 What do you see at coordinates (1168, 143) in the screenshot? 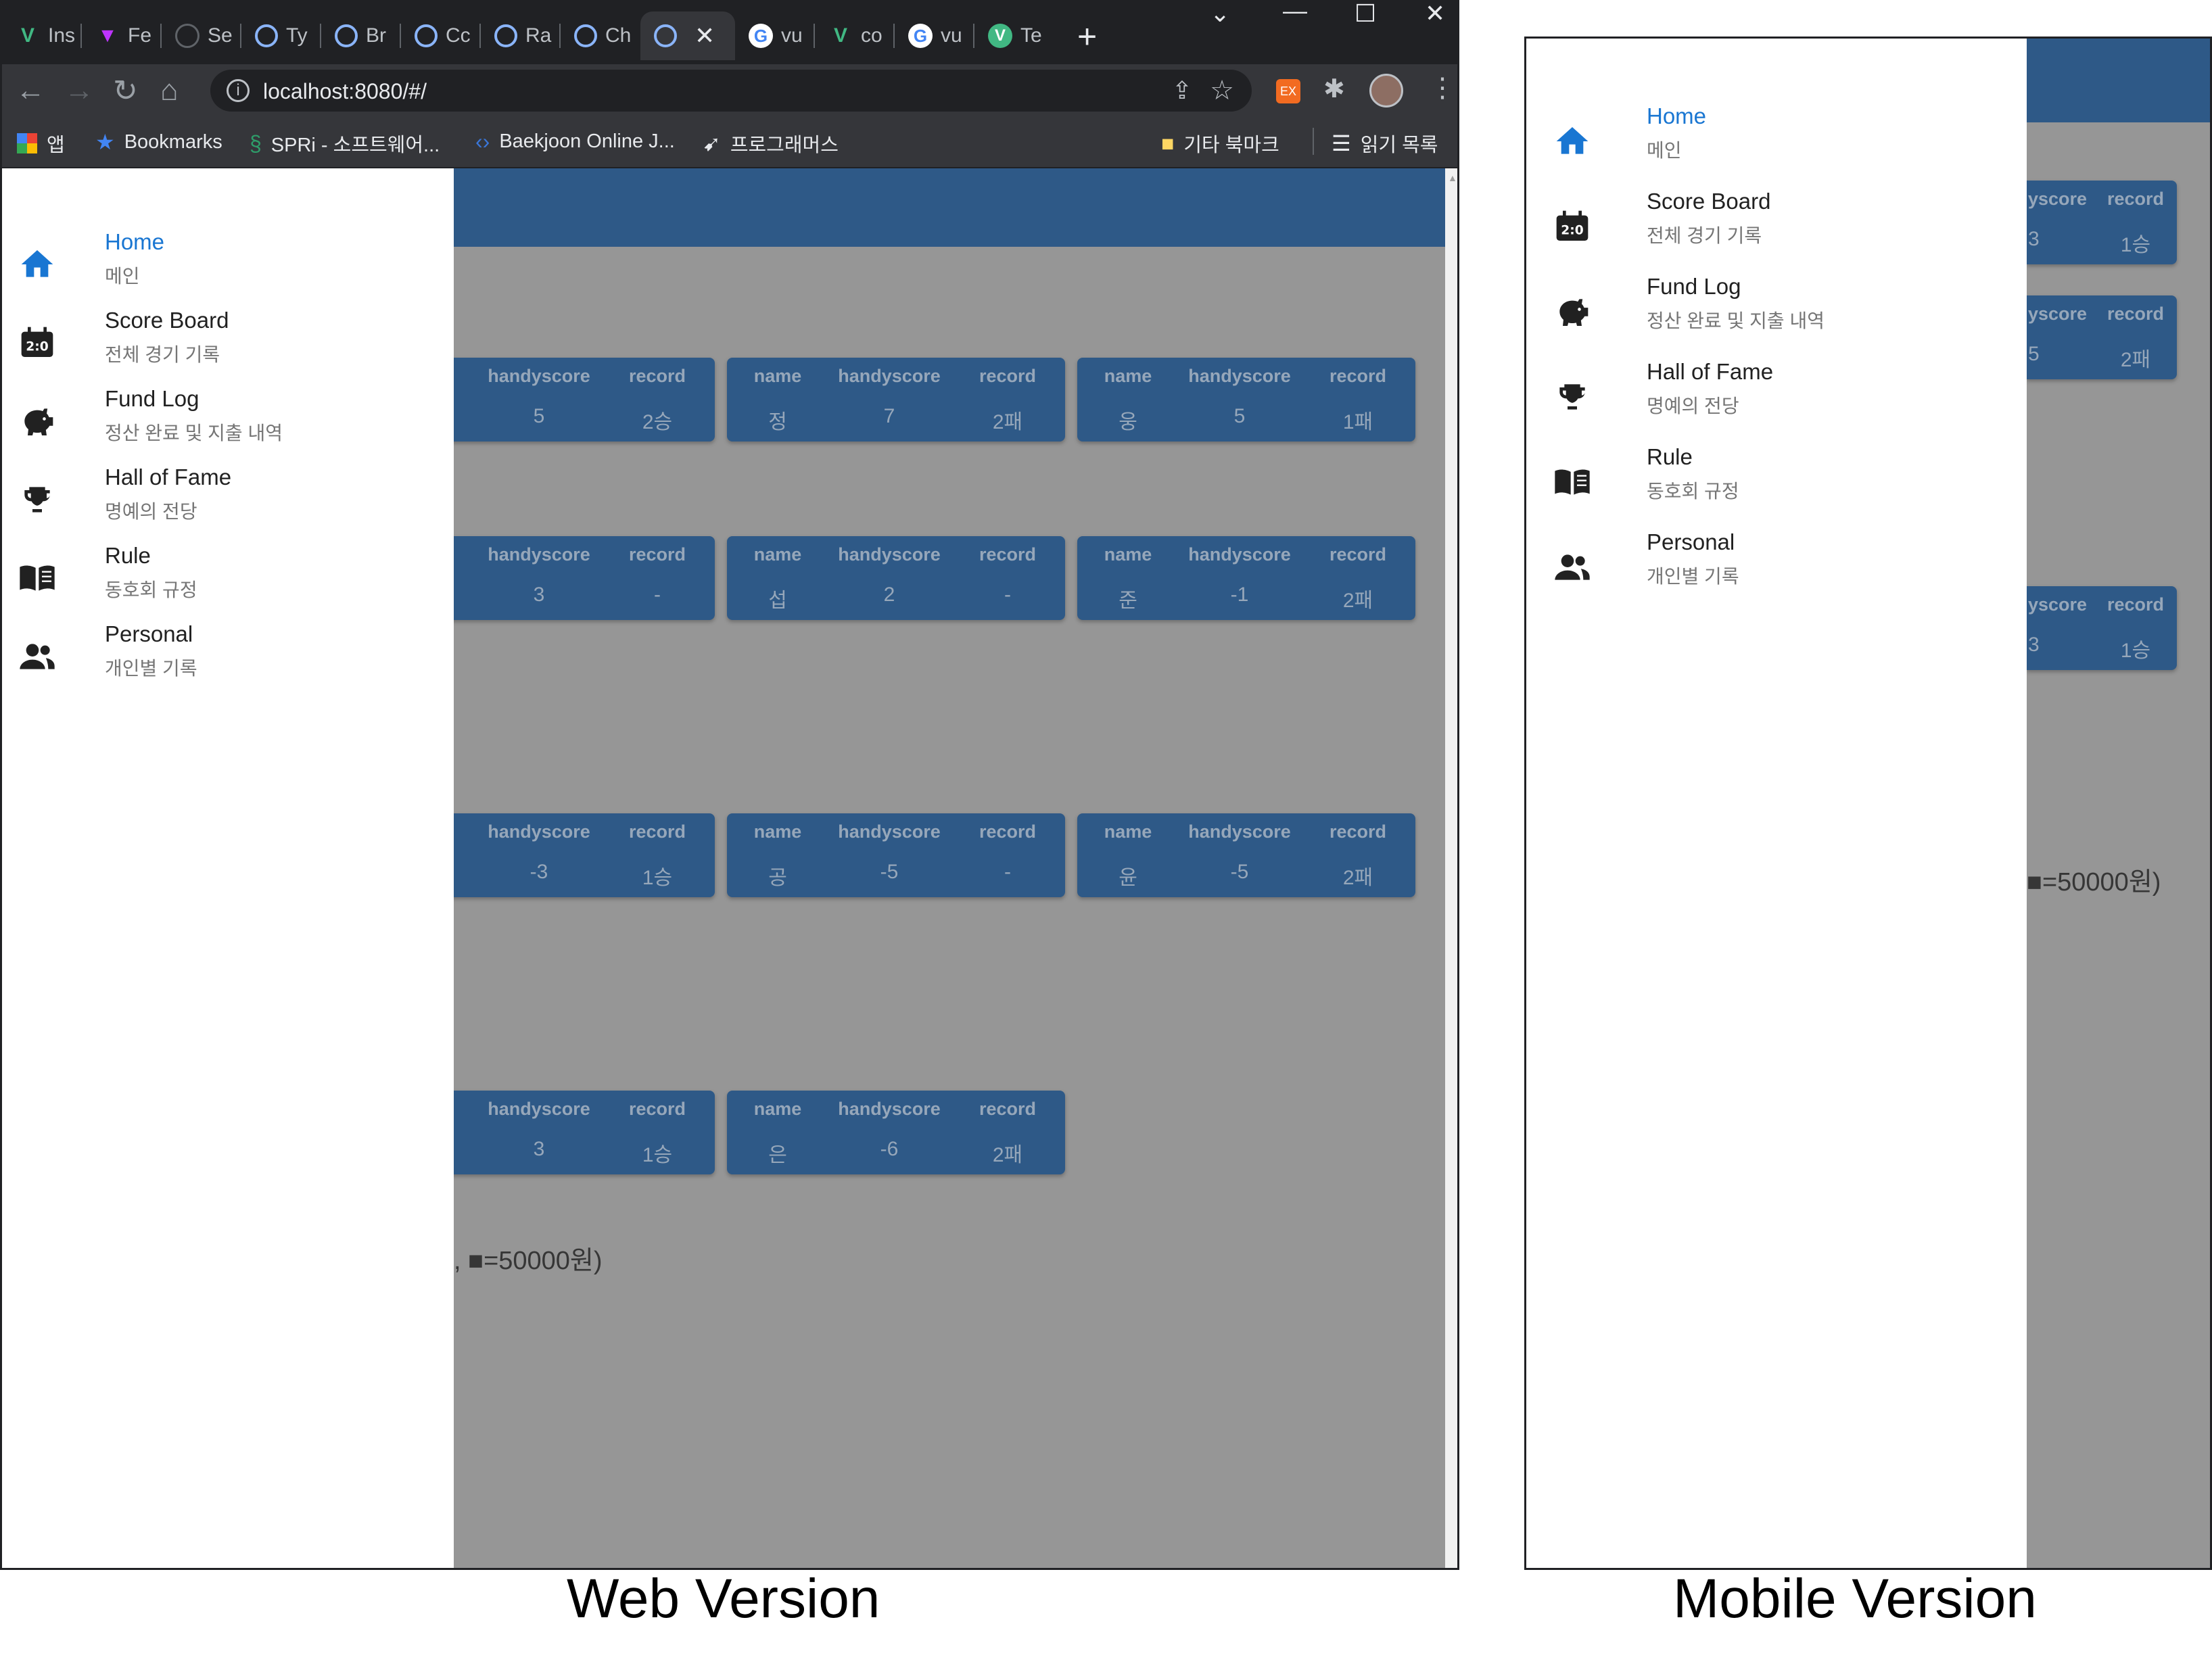
I see `folder-icon: ■` at bounding box center [1168, 143].